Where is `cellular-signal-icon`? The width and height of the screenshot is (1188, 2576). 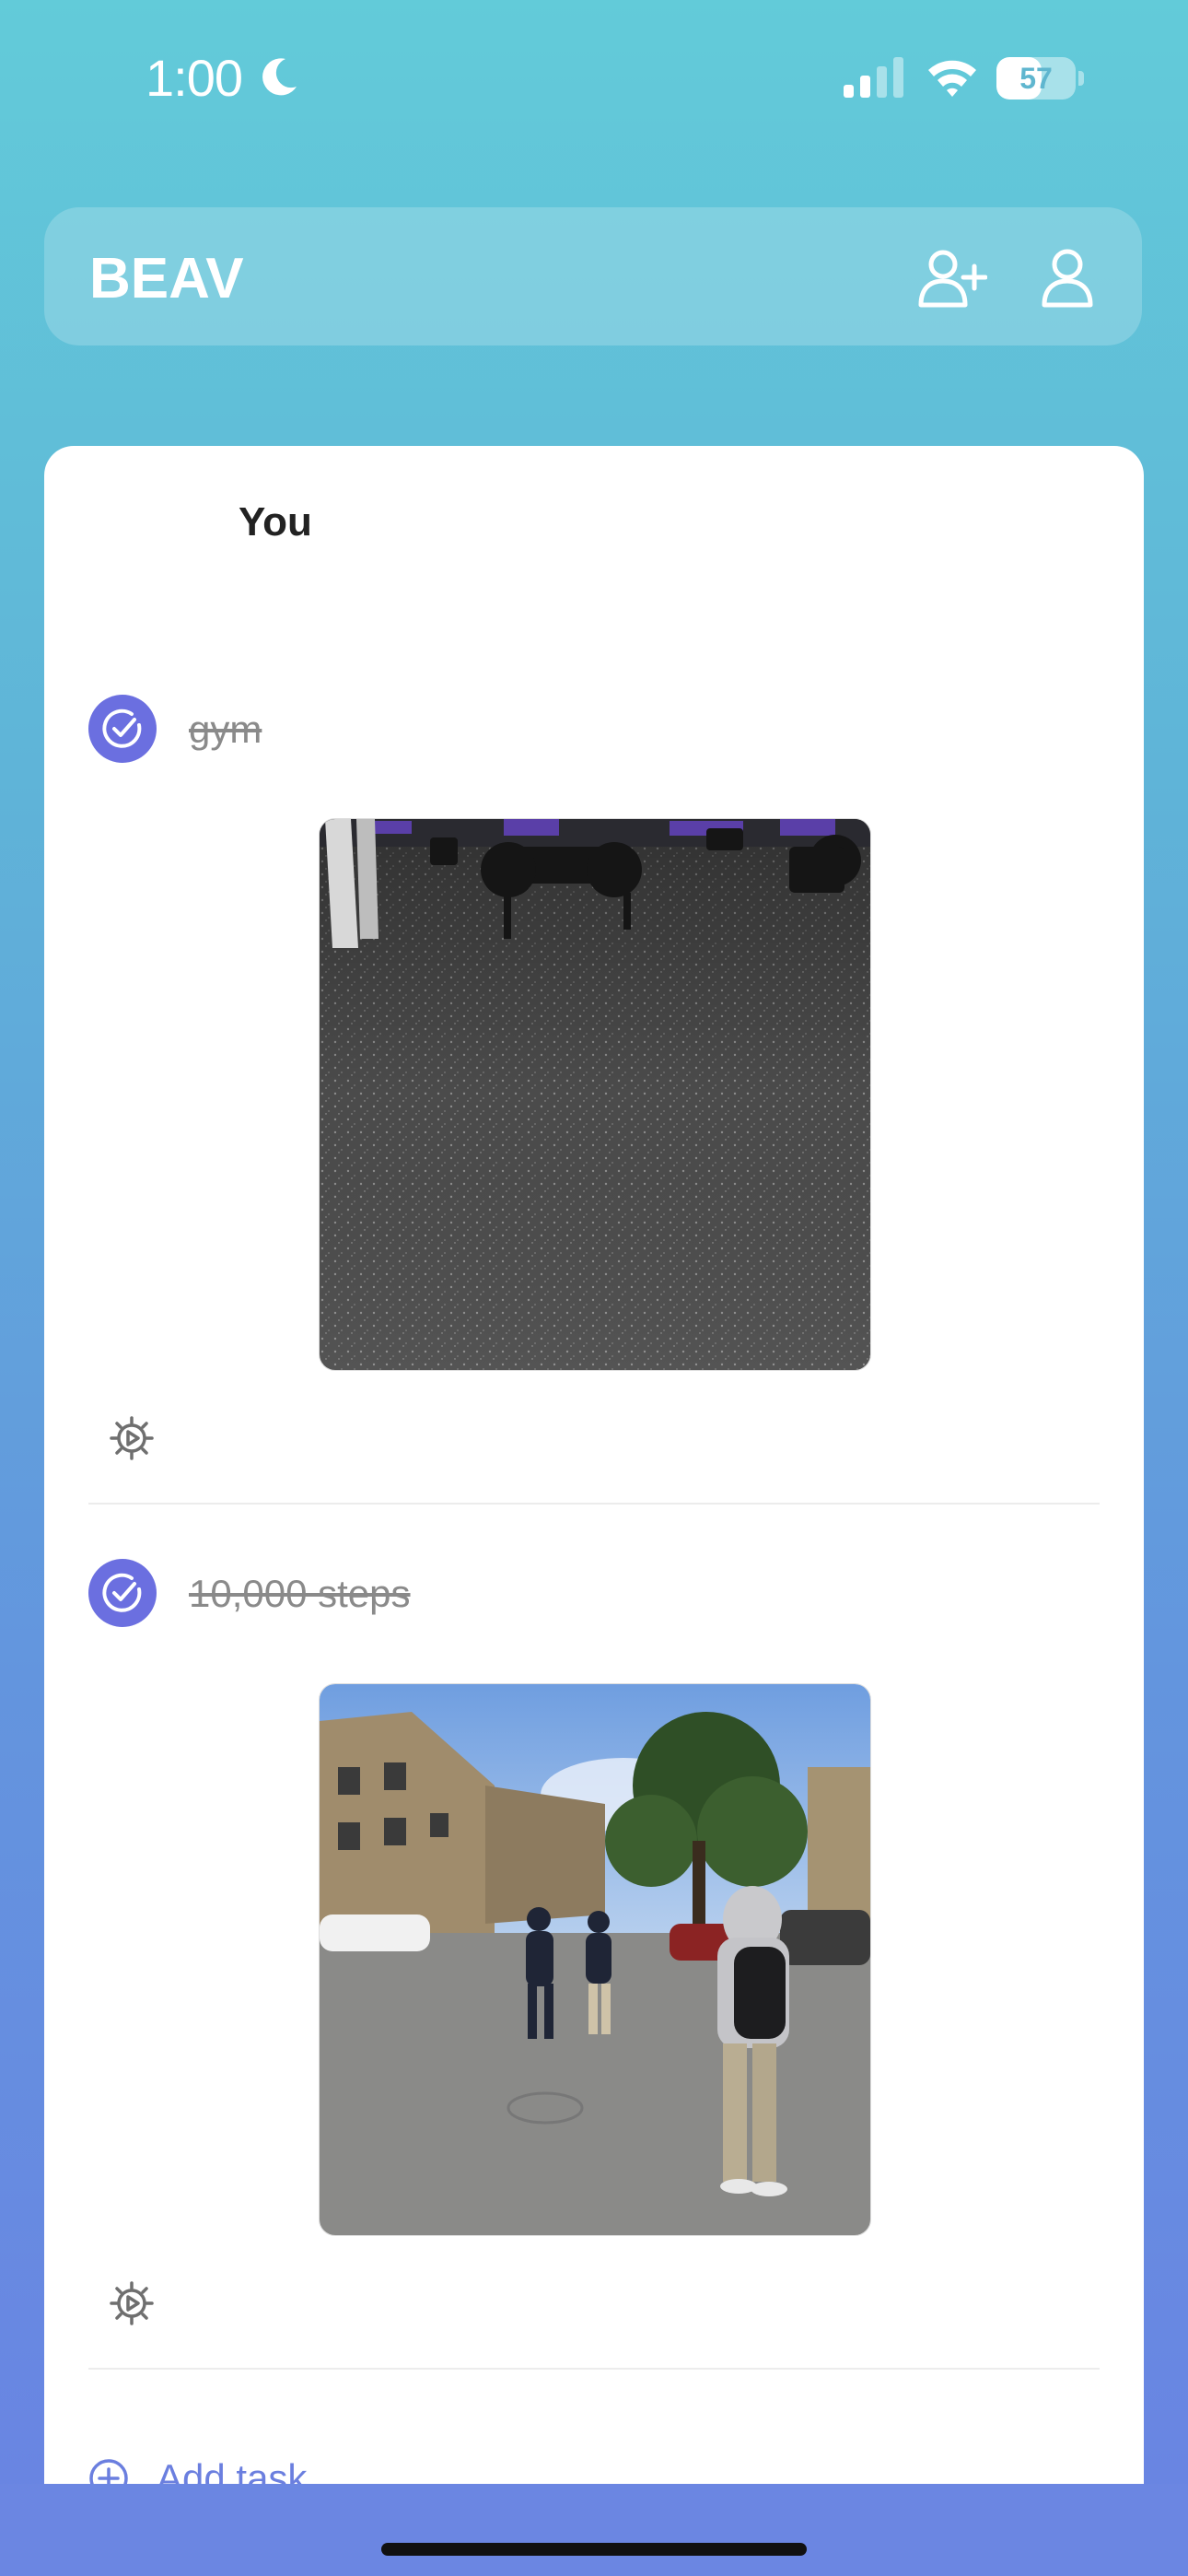
cellular-signal-icon is located at coordinates (873, 77).